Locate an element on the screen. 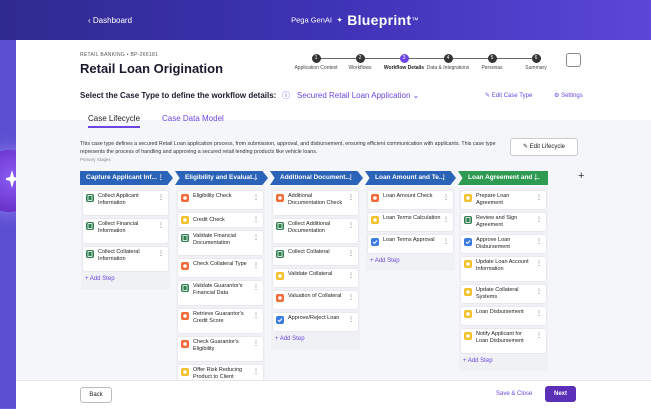 The height and width of the screenshot is (409, 651). step-item-label: Approve/Reject Loan is located at coordinates (314, 318).